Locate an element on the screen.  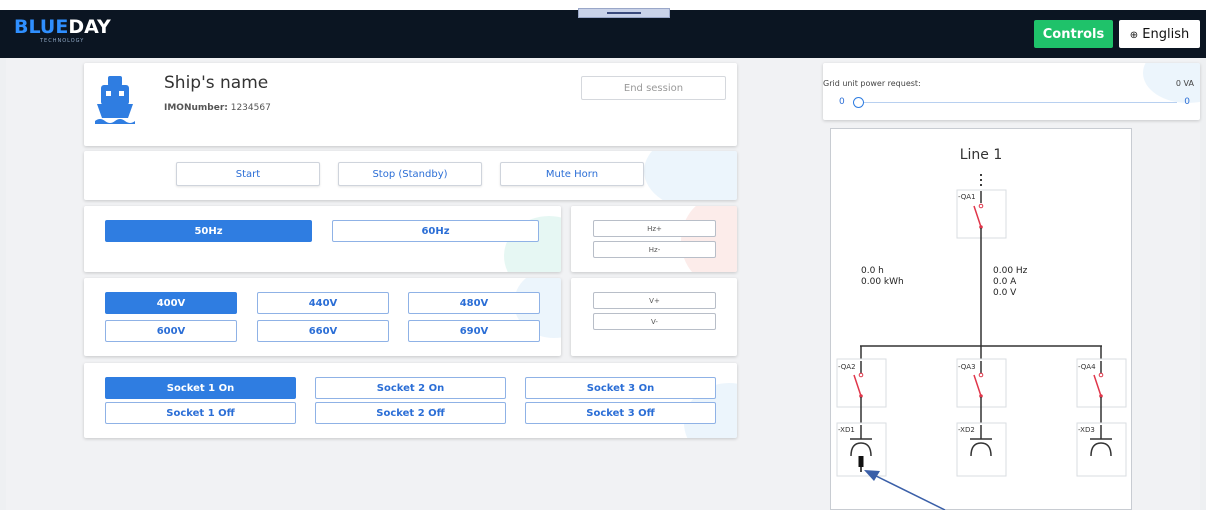
logo-subtitle: TECHNOLOGY is located at coordinates (62, 41).